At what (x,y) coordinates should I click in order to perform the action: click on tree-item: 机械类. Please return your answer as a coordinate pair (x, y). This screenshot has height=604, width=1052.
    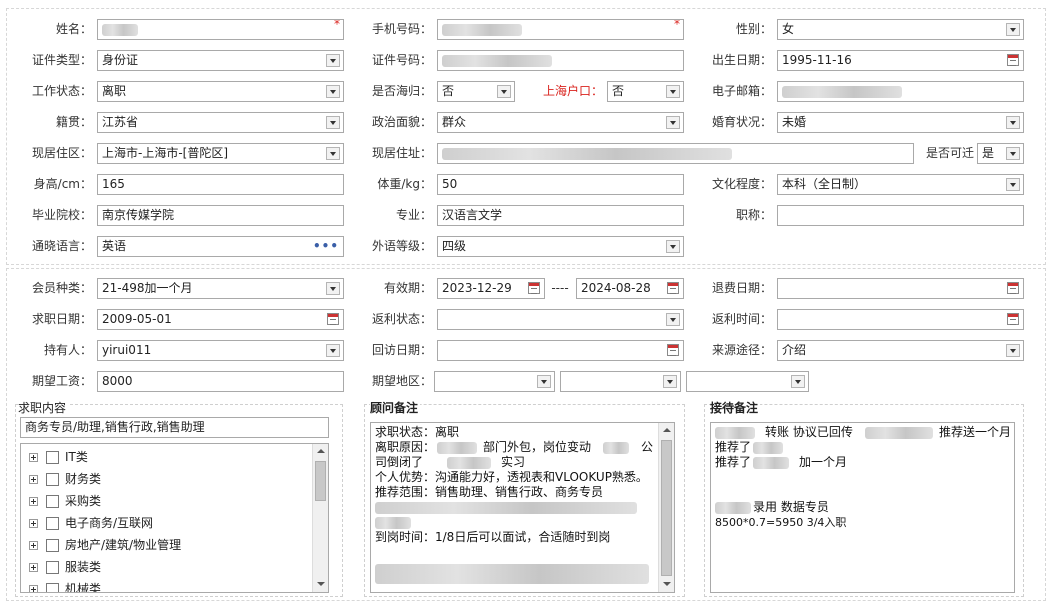
    Looking at the image, I should click on (65, 585).